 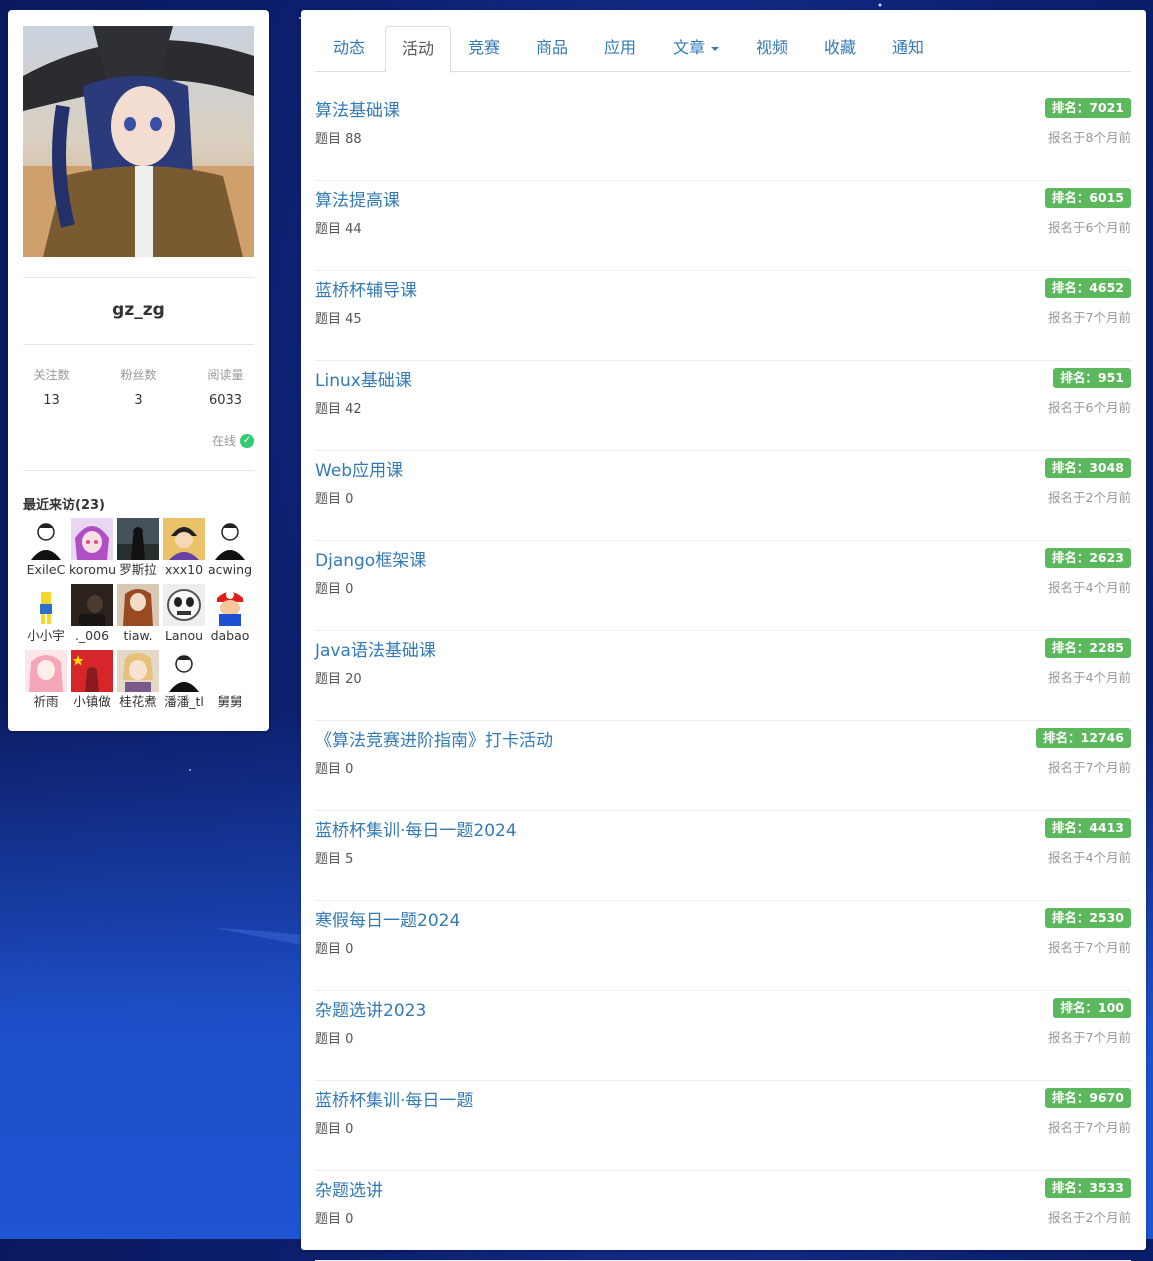 What do you see at coordinates (387, 918) in the screenshot?
I see `activity-title-link: 寒假每日一题2024` at bounding box center [387, 918].